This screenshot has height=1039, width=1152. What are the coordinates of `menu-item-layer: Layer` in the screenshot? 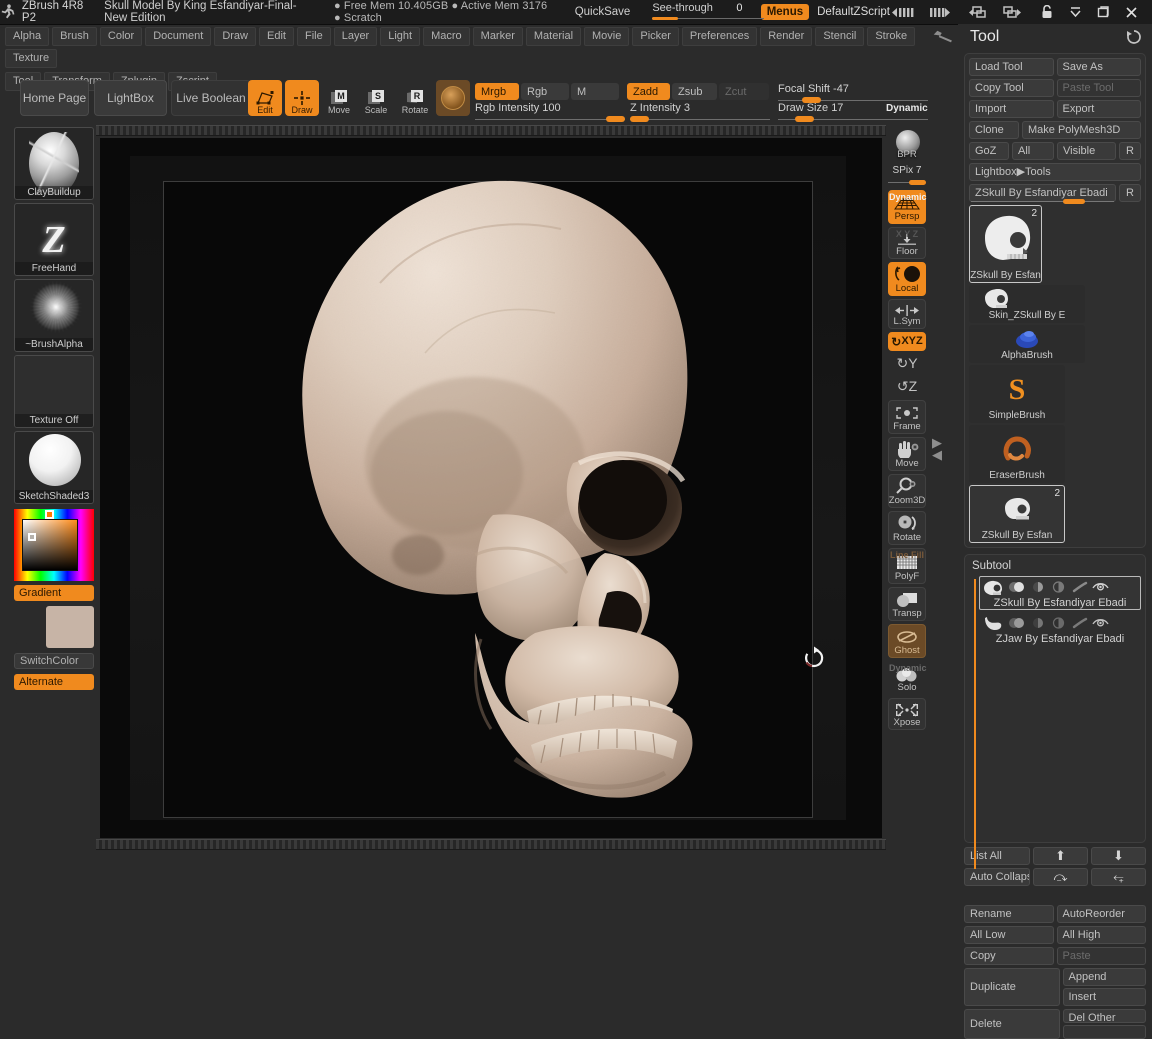 It's located at (355, 36).